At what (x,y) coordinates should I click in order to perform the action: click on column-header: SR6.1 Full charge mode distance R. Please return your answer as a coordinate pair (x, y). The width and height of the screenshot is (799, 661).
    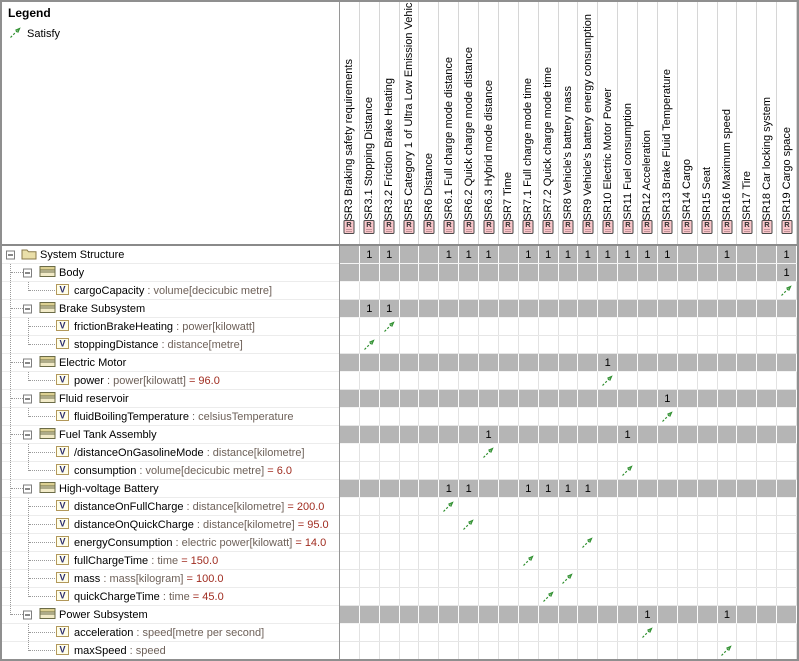
    Looking at the image, I should click on (449, 123).